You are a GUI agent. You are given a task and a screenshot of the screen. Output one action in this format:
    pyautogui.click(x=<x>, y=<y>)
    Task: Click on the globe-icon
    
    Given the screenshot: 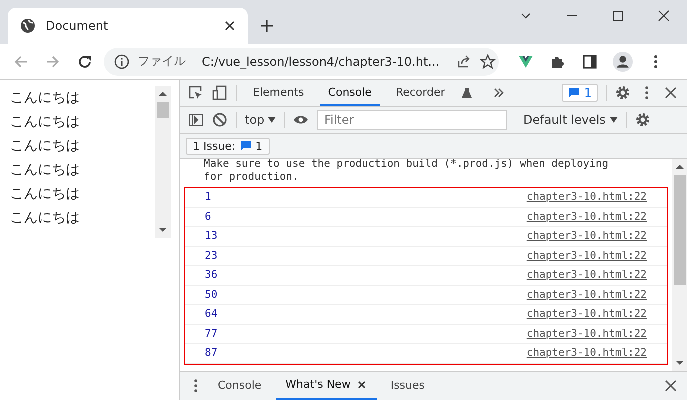 What is the action you would take?
    pyautogui.click(x=28, y=26)
    